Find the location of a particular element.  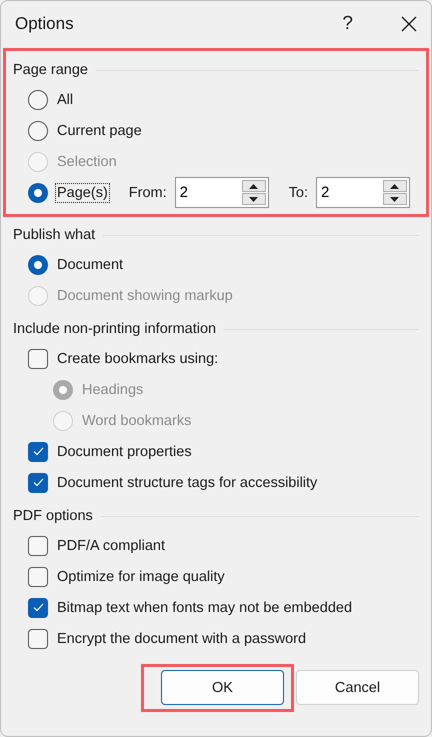

checkbox-label: PDF/A compliant is located at coordinates (111, 545).